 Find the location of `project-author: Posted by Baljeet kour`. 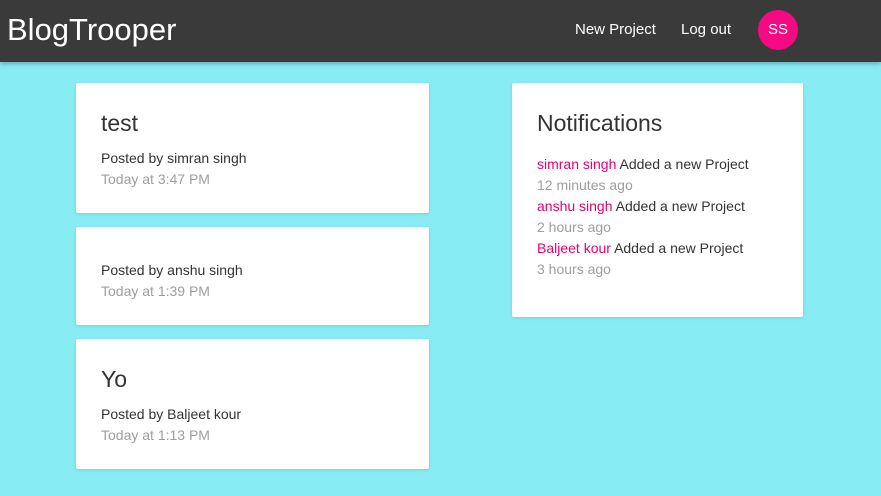

project-author: Posted by Baljeet kour is located at coordinates (171, 414).